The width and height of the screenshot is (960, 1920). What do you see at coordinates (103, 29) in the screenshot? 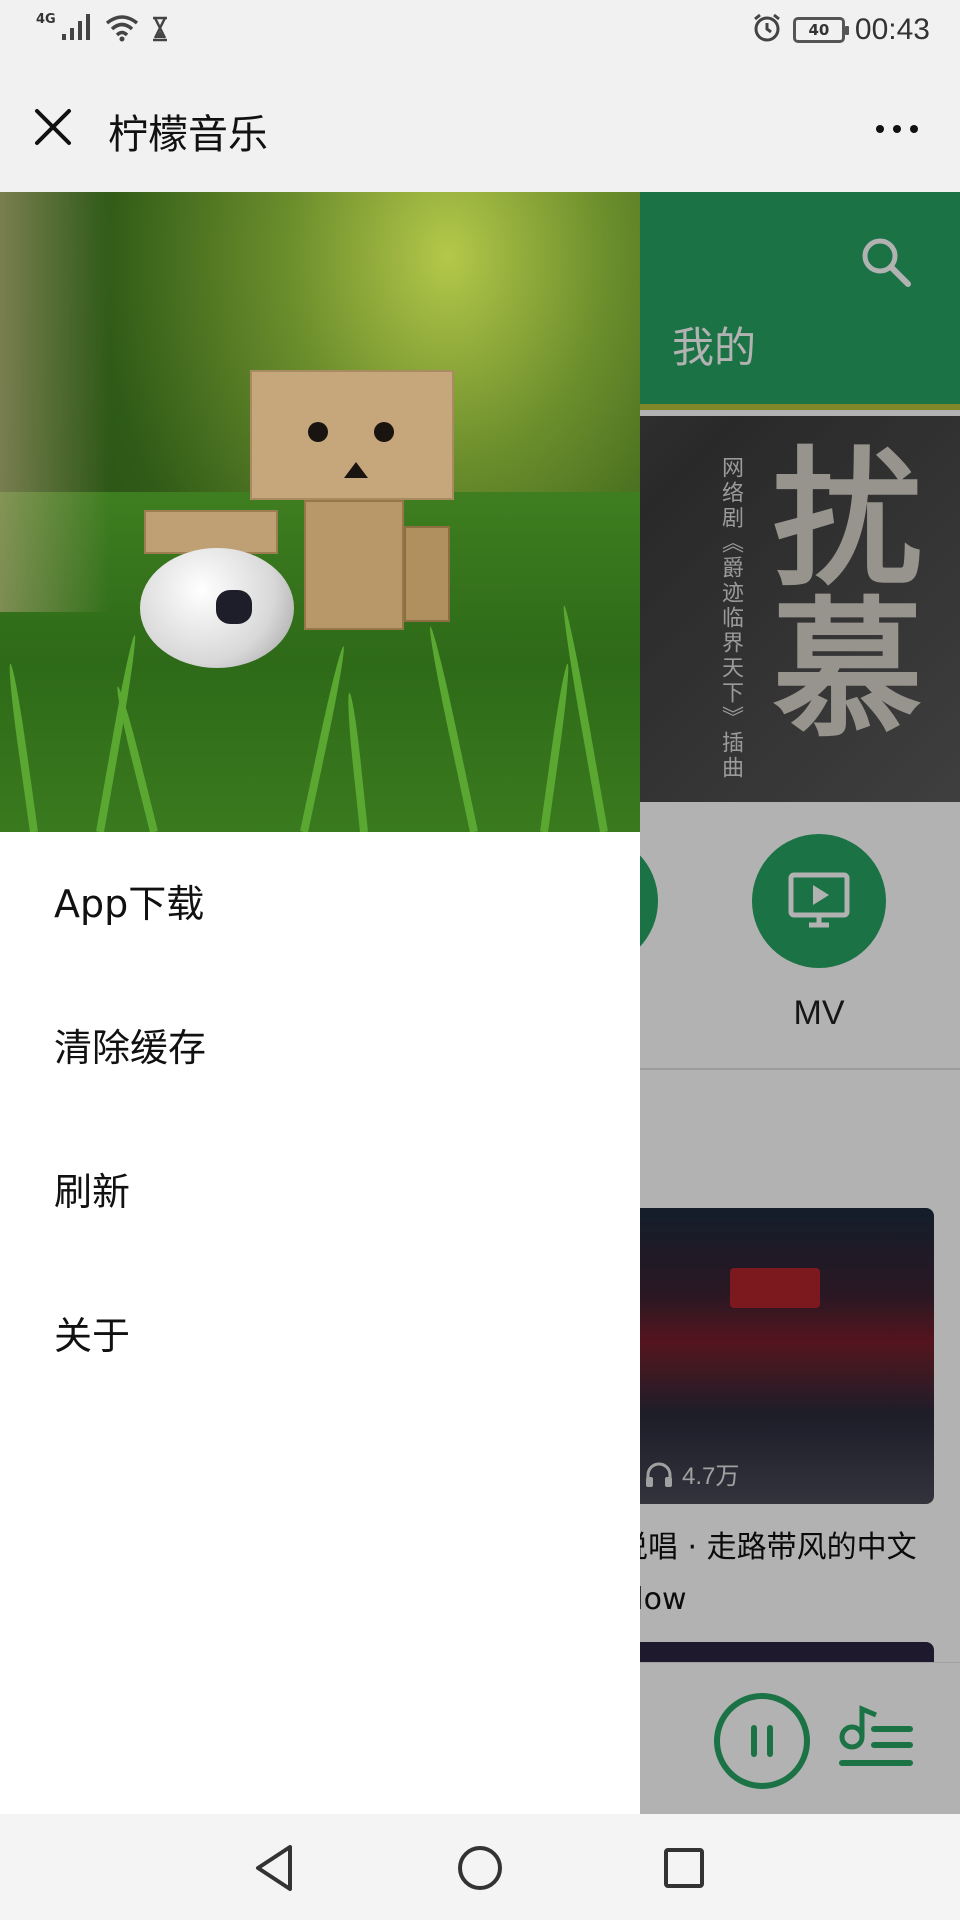
I see `status-left: 4G` at bounding box center [103, 29].